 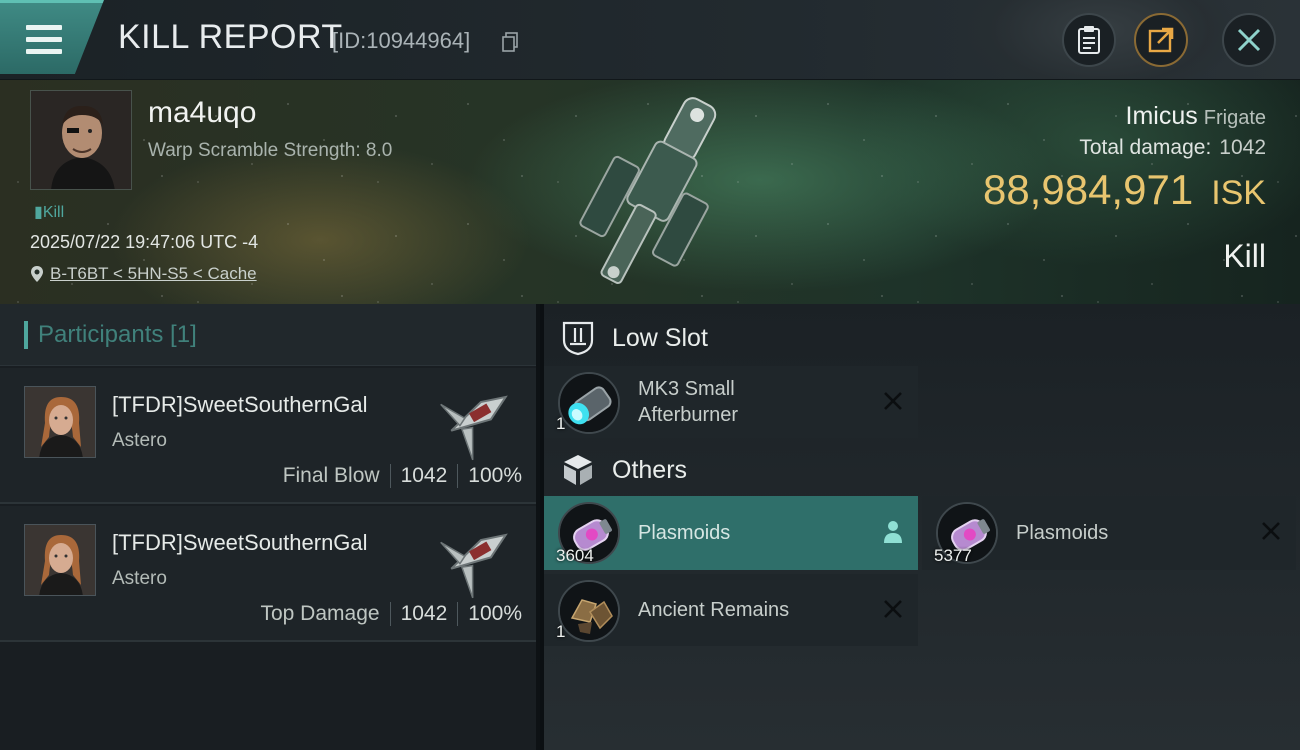 What do you see at coordinates (331, 475) in the screenshot?
I see `stat-label: Final Blow` at bounding box center [331, 475].